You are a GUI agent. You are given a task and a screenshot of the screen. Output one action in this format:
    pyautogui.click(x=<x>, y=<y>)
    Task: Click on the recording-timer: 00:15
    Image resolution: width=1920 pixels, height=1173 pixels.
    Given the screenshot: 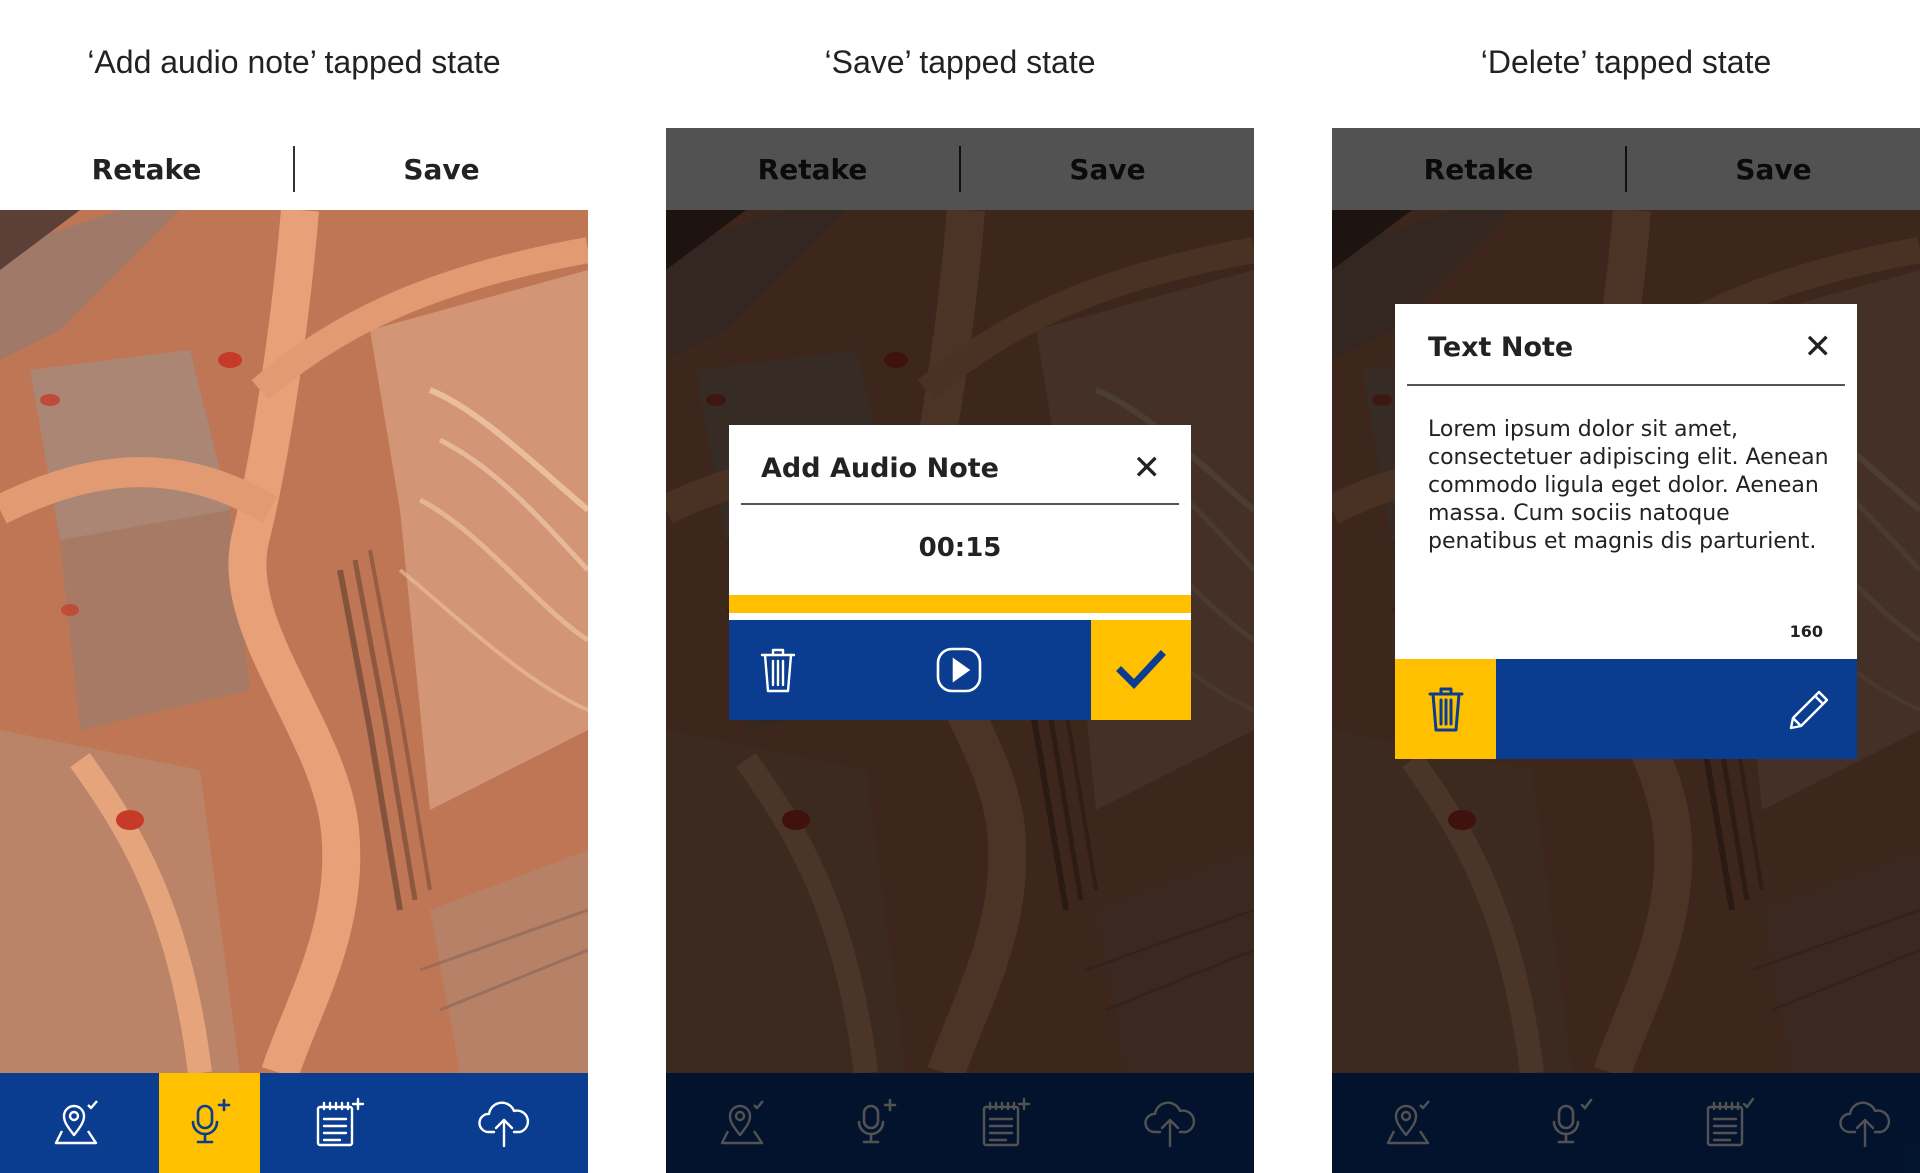 What is the action you would take?
    pyautogui.click(x=960, y=548)
    